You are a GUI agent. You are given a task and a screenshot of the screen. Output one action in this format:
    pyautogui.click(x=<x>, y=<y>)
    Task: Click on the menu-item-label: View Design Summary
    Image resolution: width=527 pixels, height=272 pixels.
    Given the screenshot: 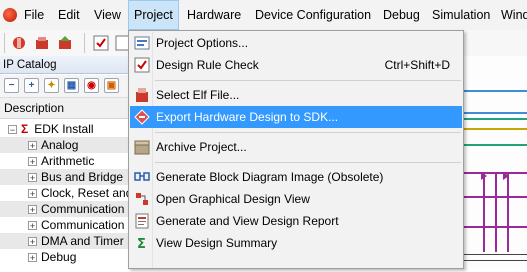 What is the action you would take?
    pyautogui.click(x=217, y=243)
    